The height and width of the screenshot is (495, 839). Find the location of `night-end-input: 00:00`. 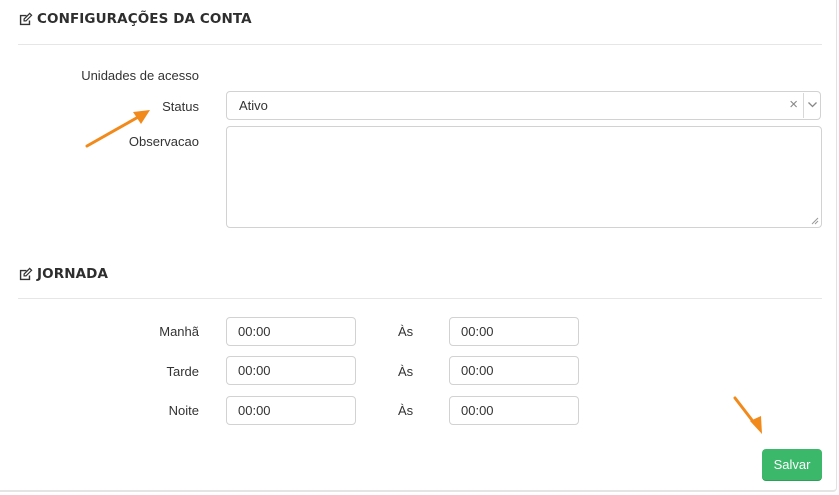

night-end-input: 00:00 is located at coordinates (514, 410).